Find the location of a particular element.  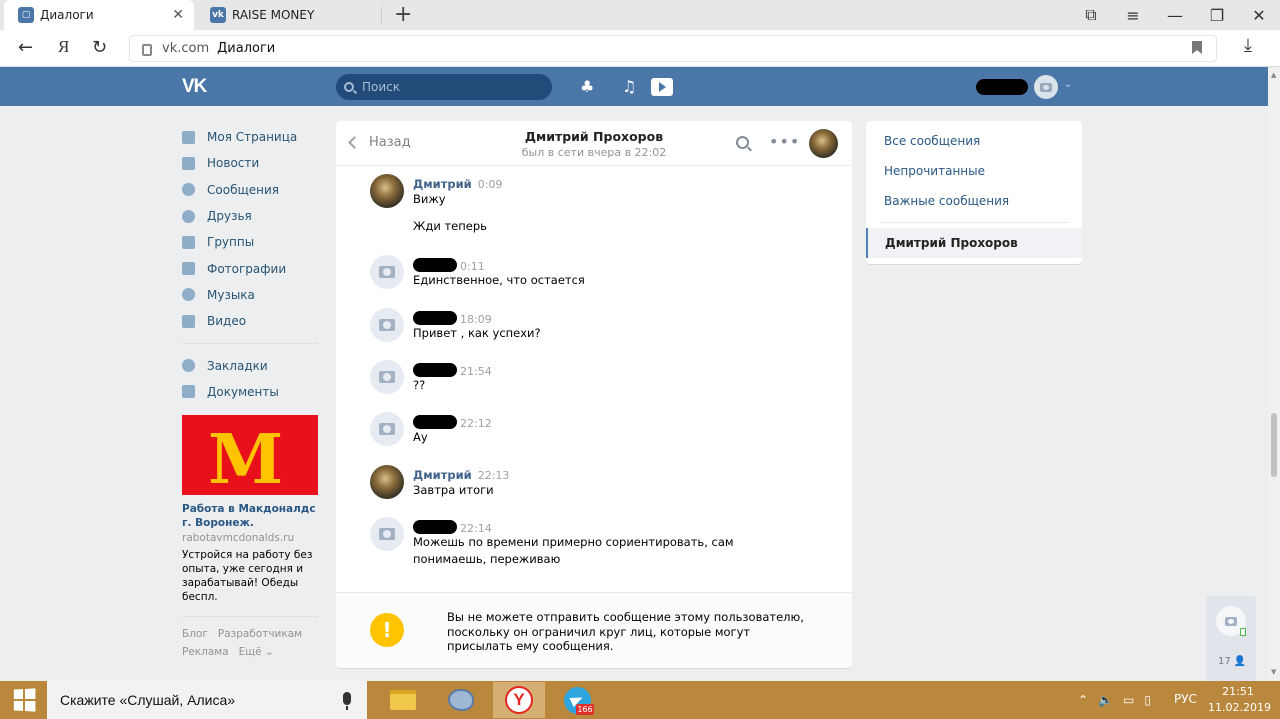

tab-raise-money: vk RAISE MONEY is located at coordinates (289, 15).